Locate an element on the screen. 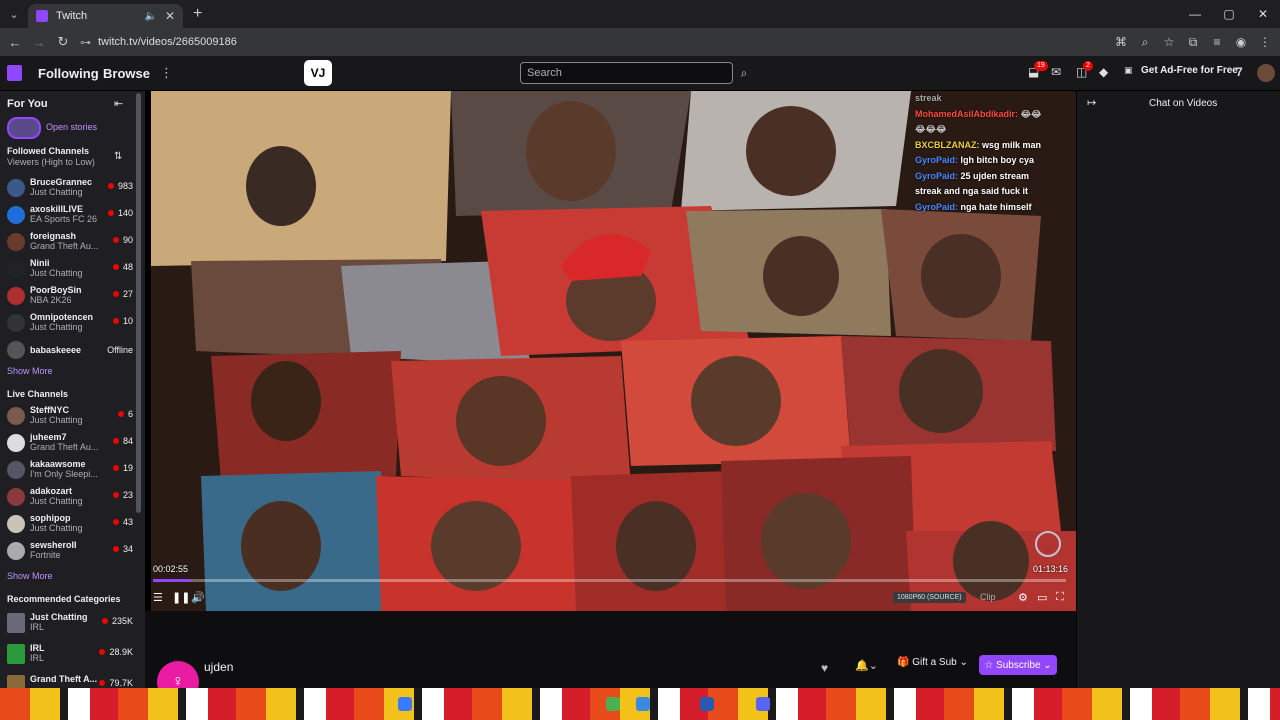 This screenshot has width=1280, height=720. live-channel-viewers: 84 is located at coordinates (122, 441).